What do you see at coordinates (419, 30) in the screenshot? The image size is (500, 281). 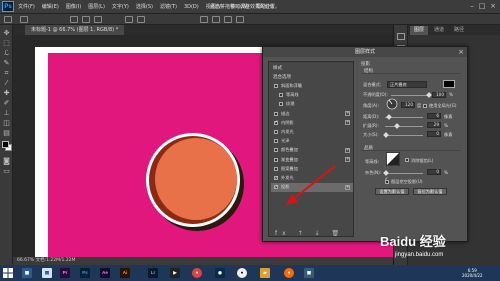 I see `tab-layers: 图层` at bounding box center [419, 30].